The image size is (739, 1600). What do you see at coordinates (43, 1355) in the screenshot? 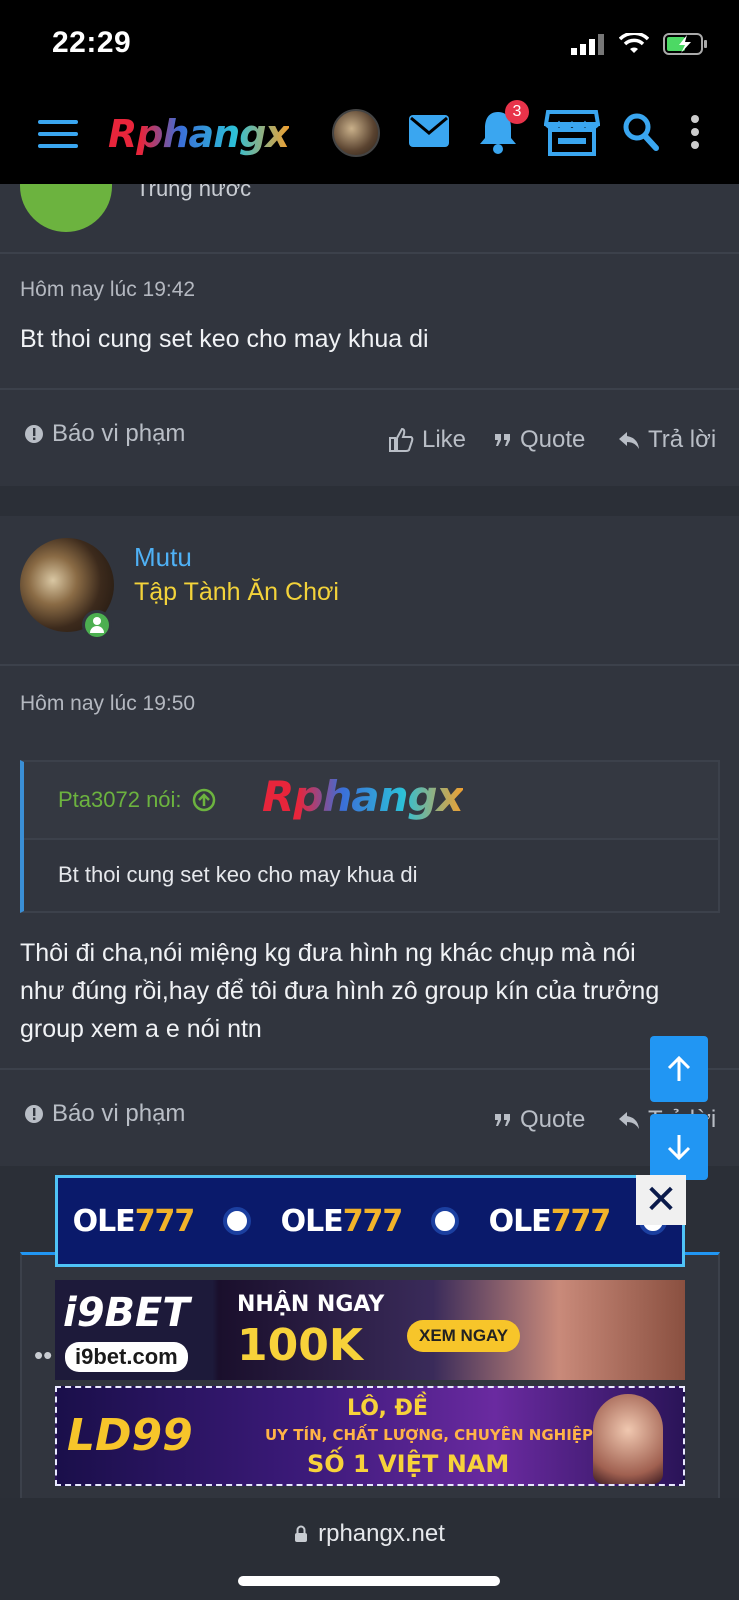
I see `more-options-icon: ••` at bounding box center [43, 1355].